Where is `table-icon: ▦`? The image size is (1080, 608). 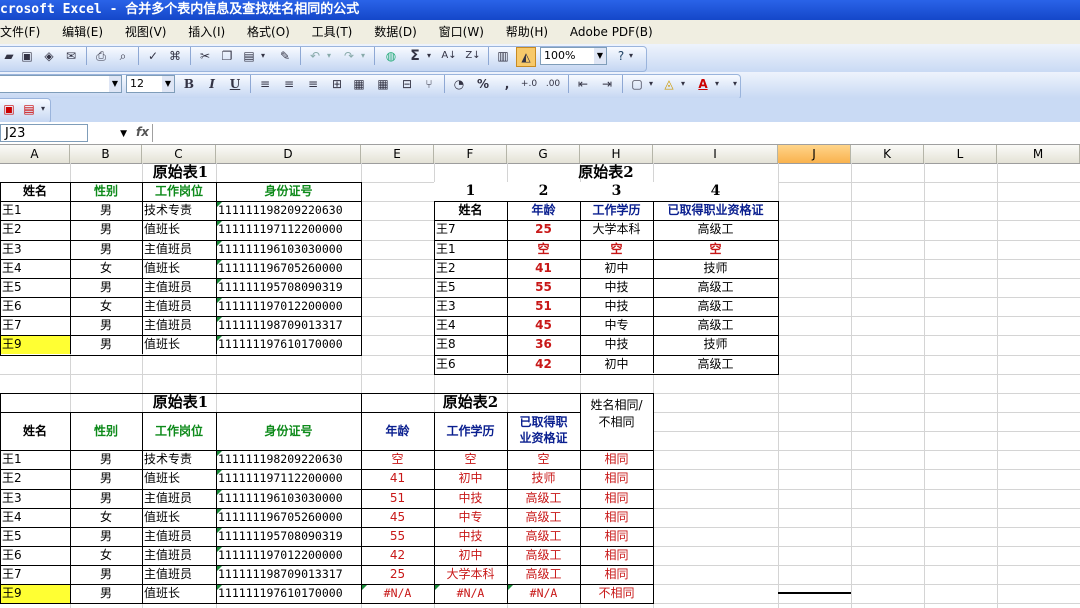 table-icon: ▦ is located at coordinates (359, 84).